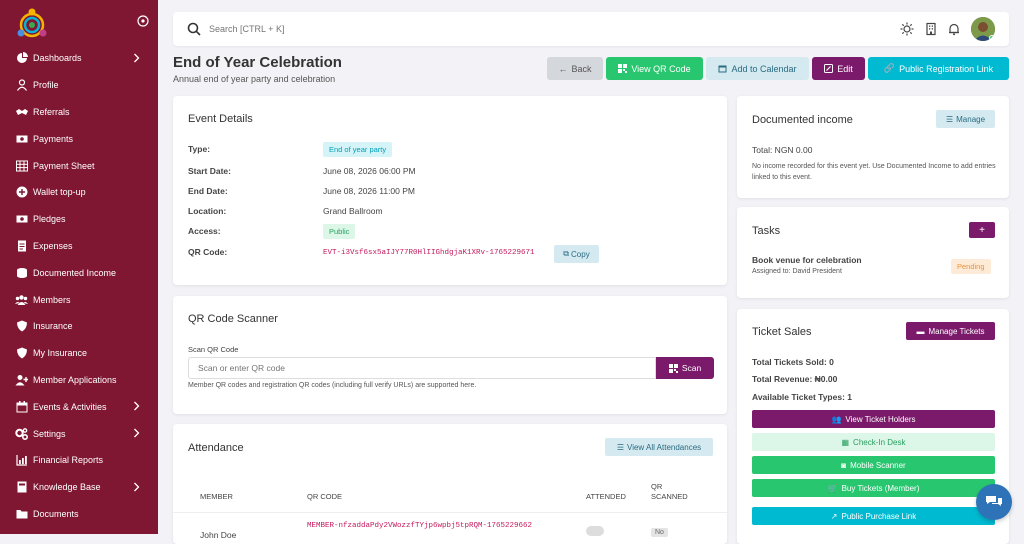 This screenshot has width=1024, height=544. What do you see at coordinates (954, 29) in the screenshot?
I see `bell-icon` at bounding box center [954, 29].